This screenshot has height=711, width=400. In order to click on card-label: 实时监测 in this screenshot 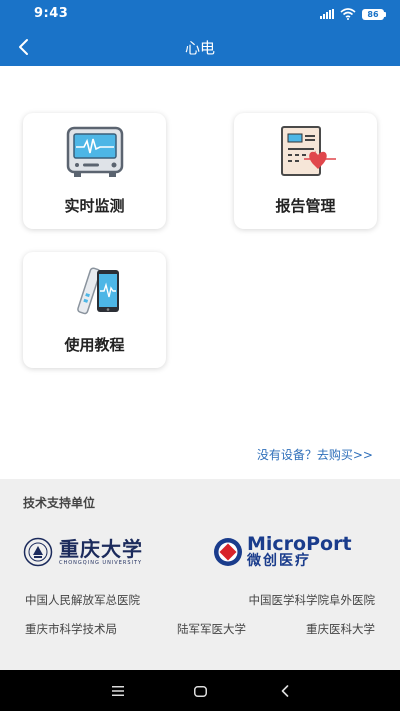, I will do `click(94, 206)`.